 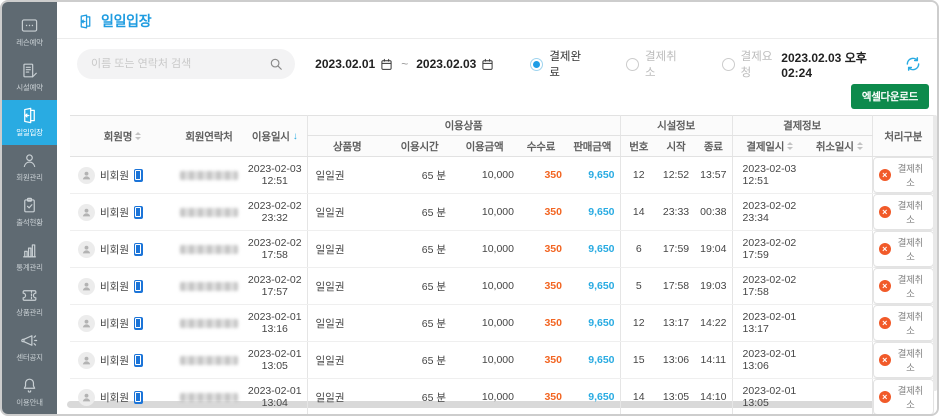 I want to click on sidebar-item-label: 시설예약, so click(x=29, y=88).